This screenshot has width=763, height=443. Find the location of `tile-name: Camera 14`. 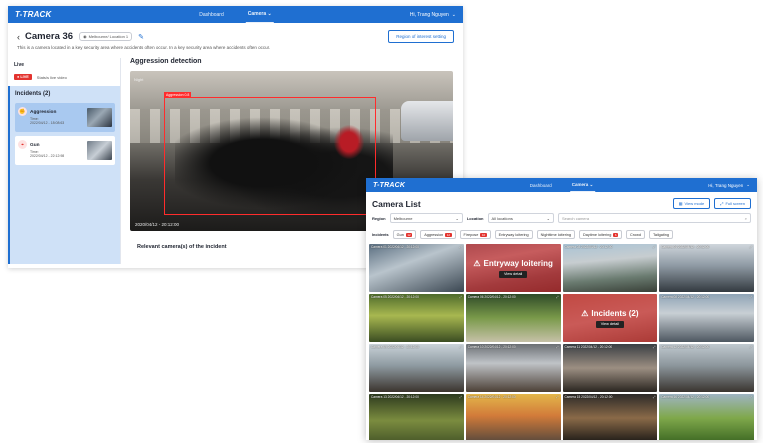

tile-name: Camera 14 is located at coordinates (475, 397).